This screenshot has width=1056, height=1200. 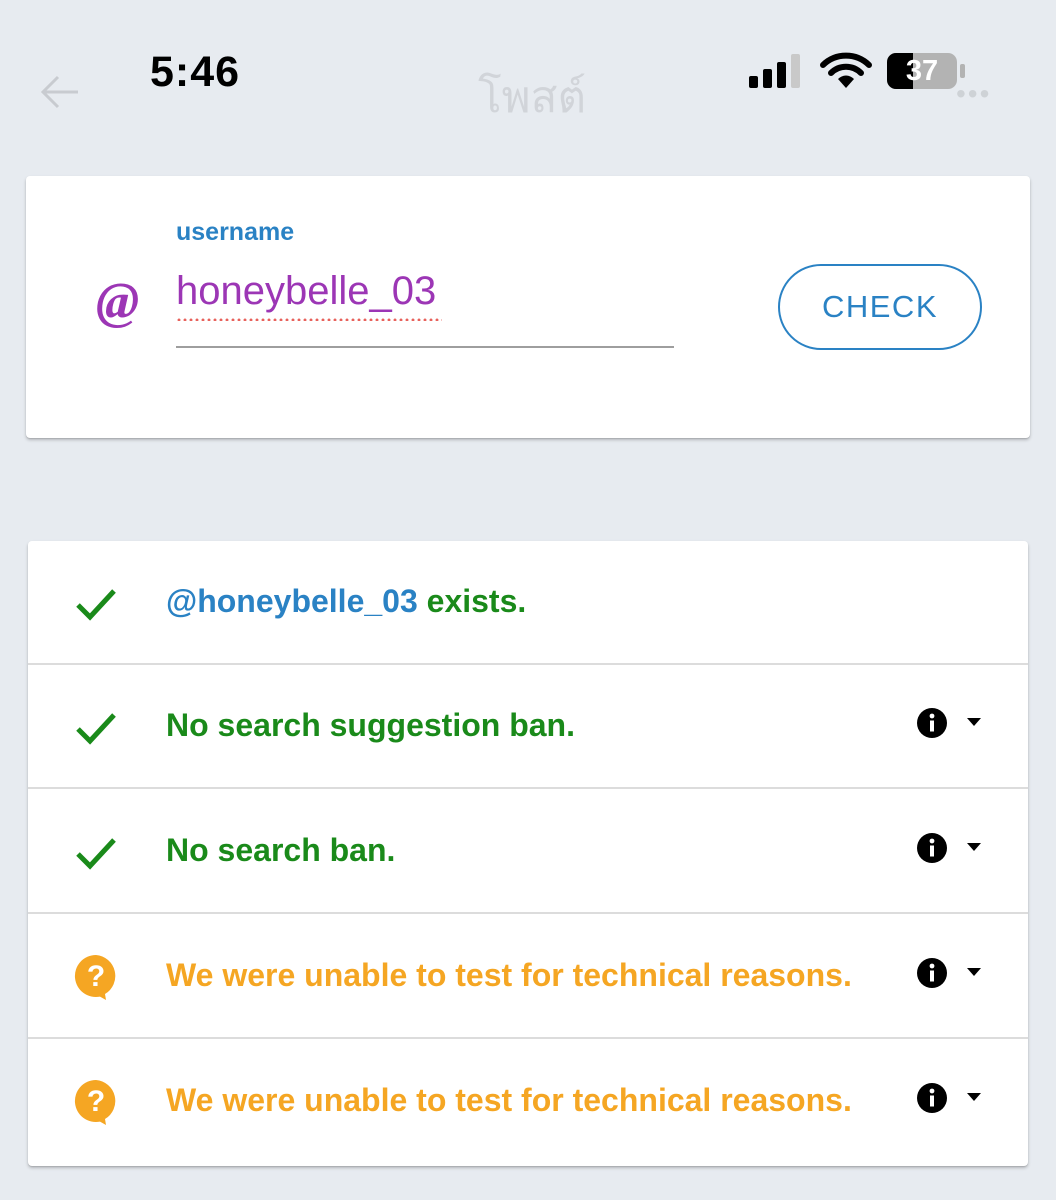 What do you see at coordinates (309, 319) in the screenshot?
I see `spellcheck-underline` at bounding box center [309, 319].